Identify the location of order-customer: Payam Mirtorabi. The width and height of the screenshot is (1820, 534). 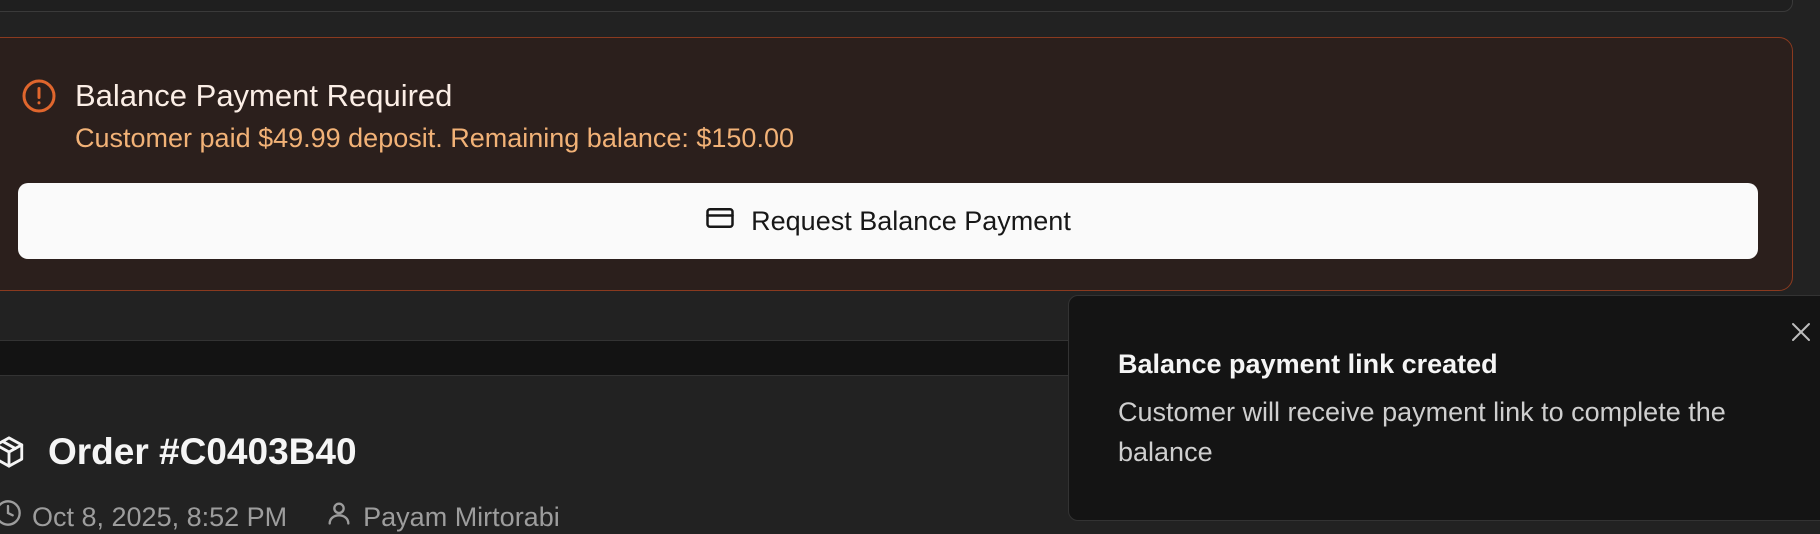
(461, 516).